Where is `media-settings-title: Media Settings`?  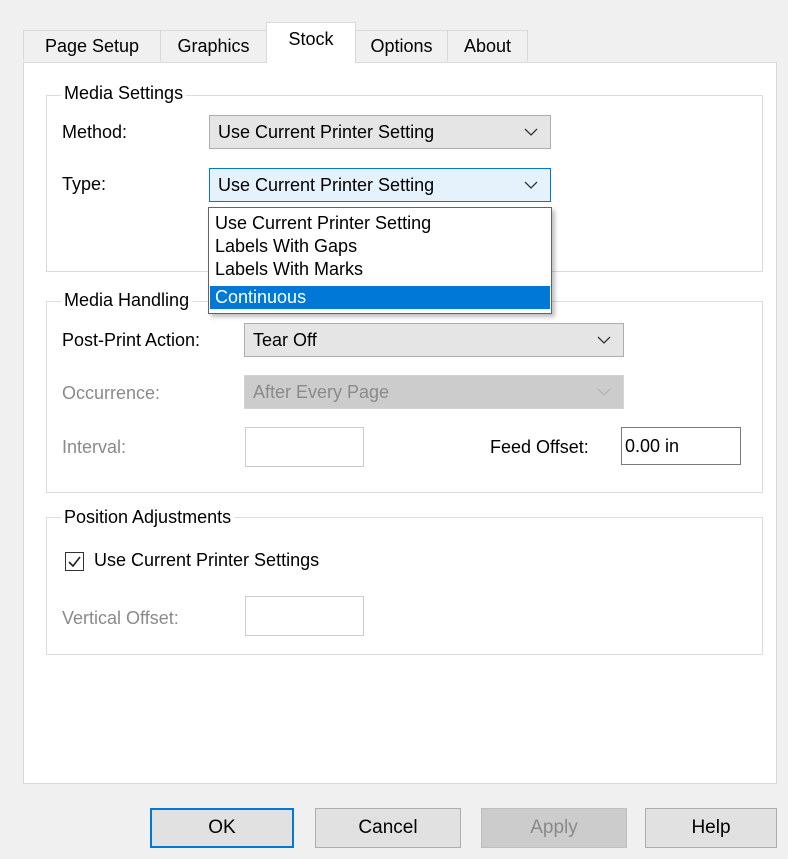 media-settings-title: Media Settings is located at coordinates (124, 93).